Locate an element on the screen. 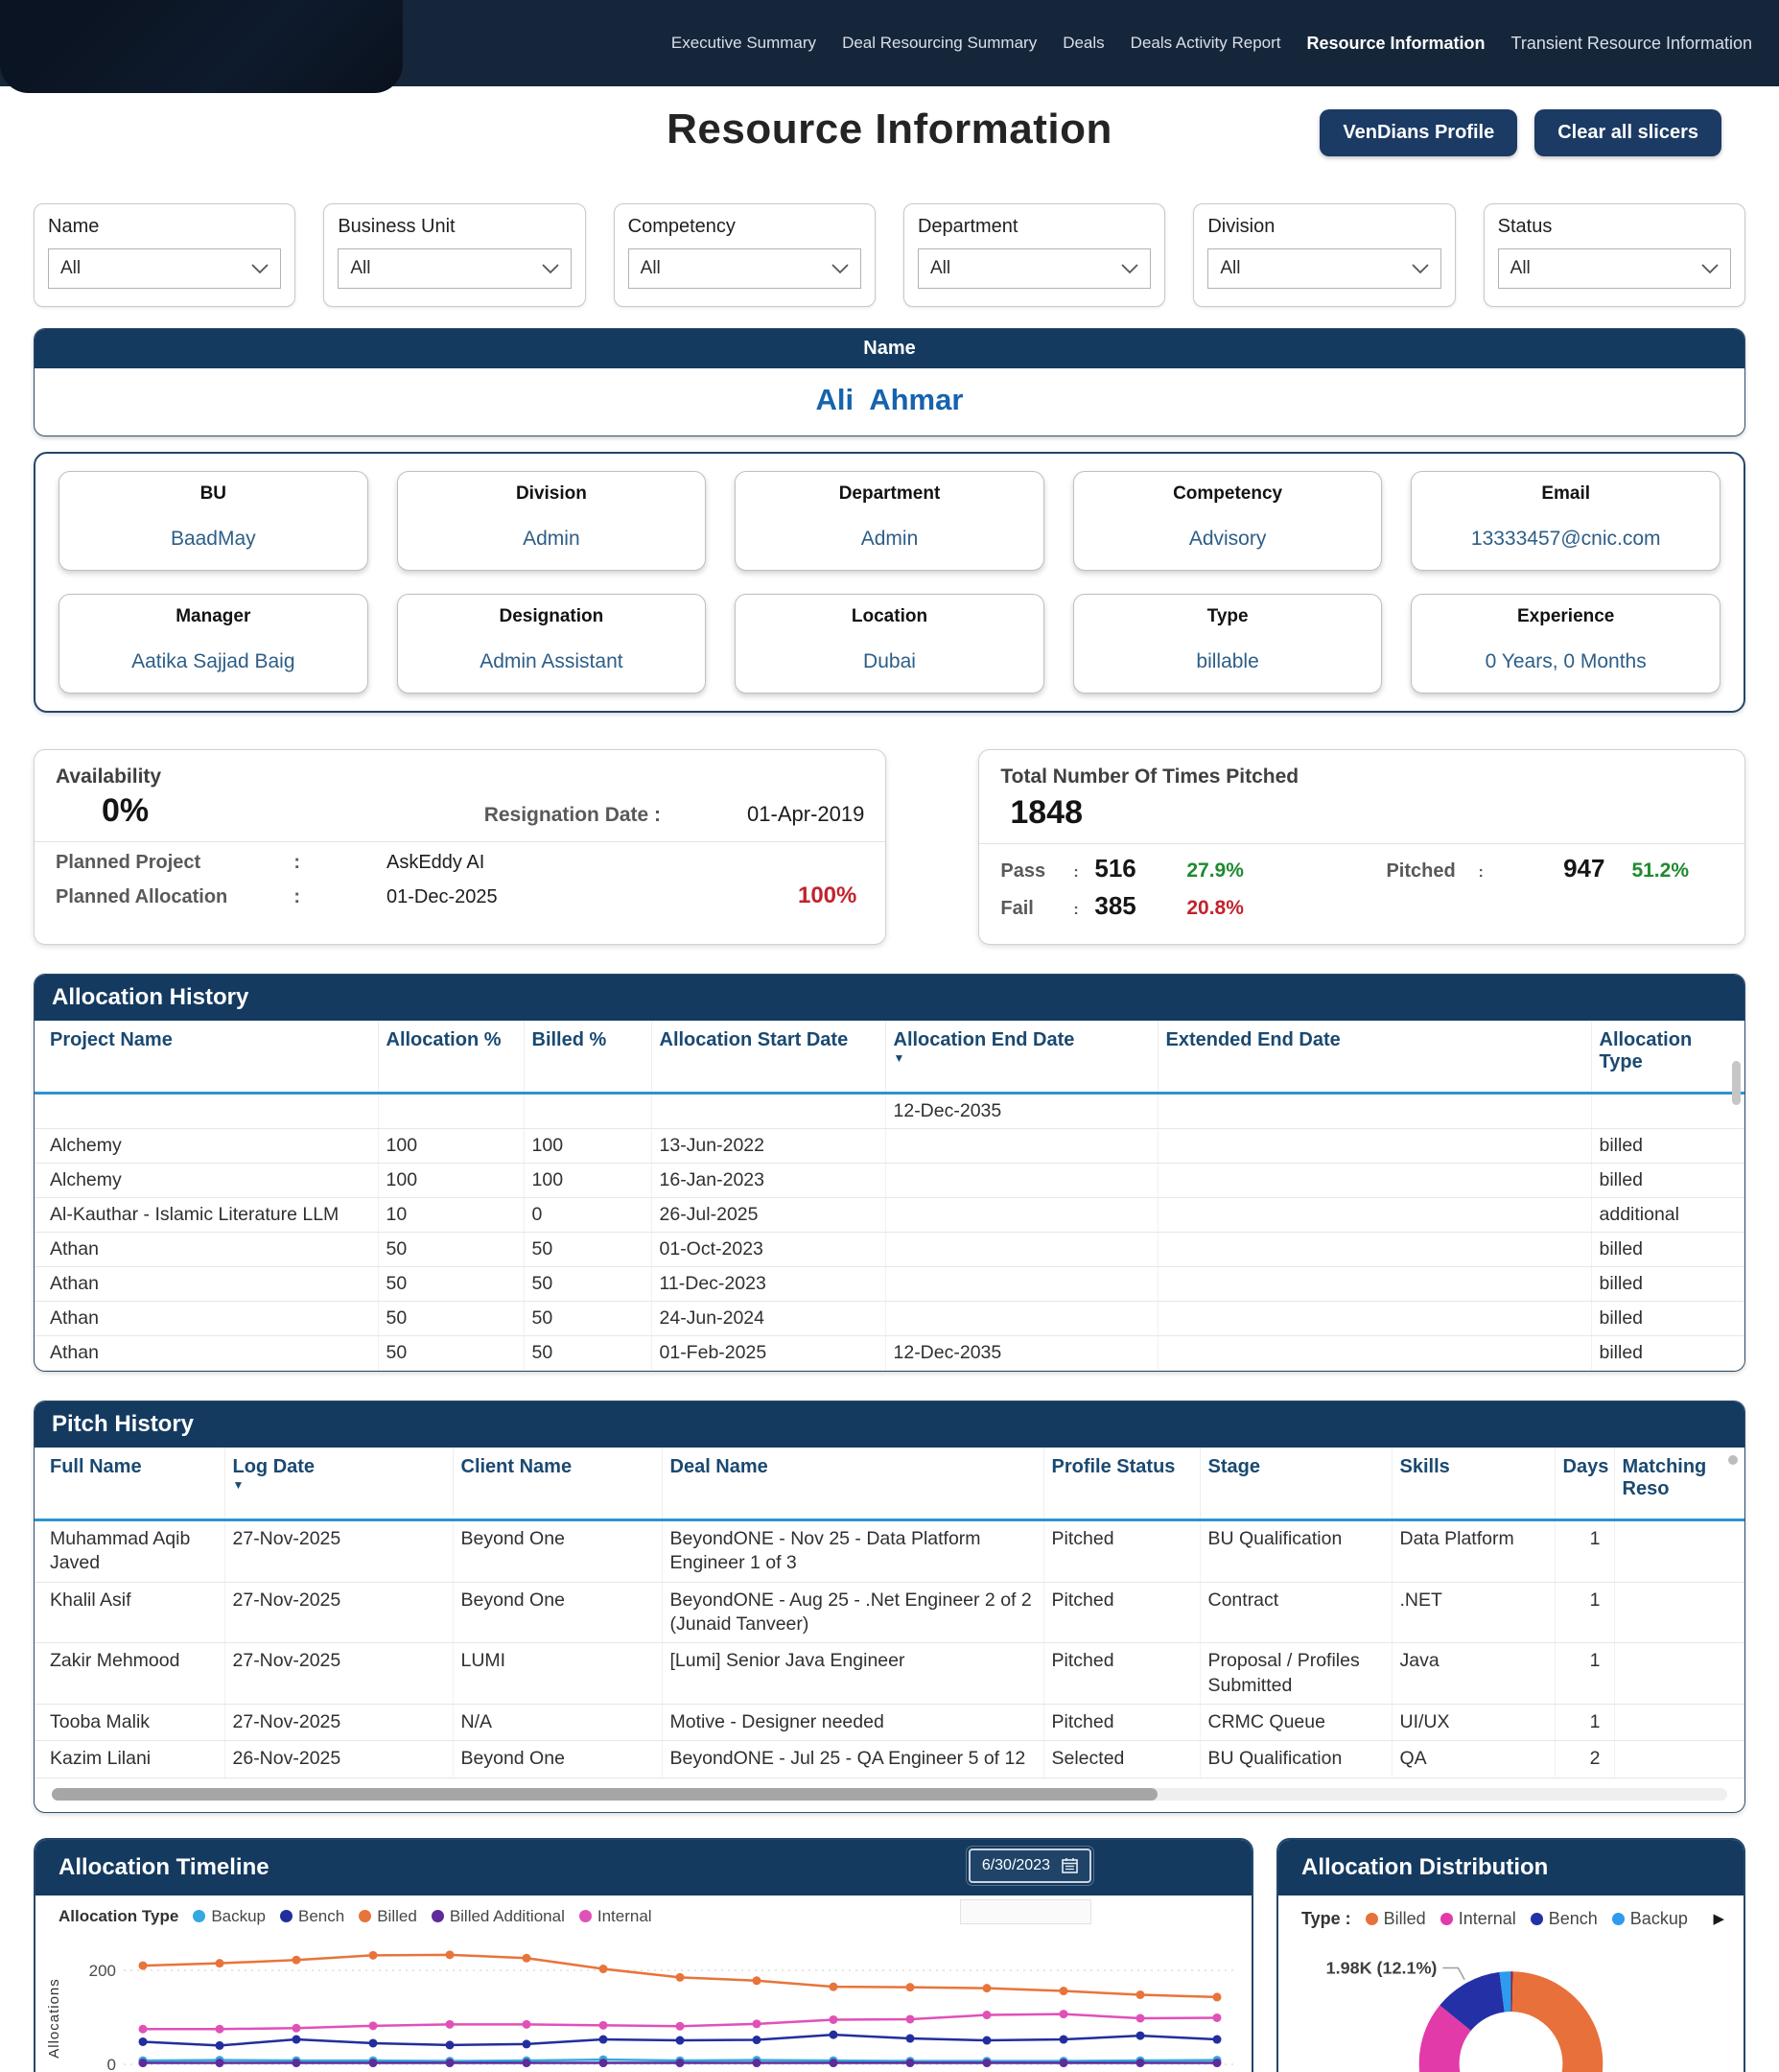  column-header-stage: Stage is located at coordinates (1296, 1484).